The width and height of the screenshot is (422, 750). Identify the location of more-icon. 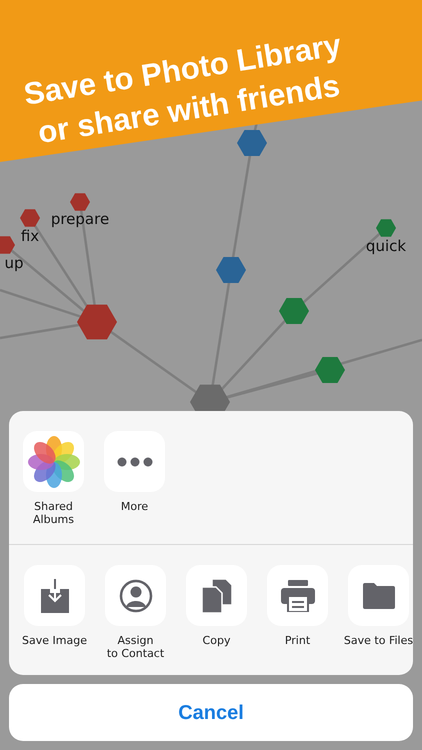
(134, 461).